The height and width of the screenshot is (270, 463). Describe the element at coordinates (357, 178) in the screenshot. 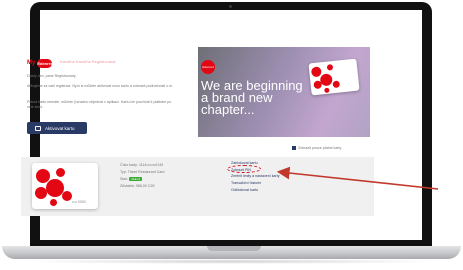

I see `annotation-arrow-icon` at that location.